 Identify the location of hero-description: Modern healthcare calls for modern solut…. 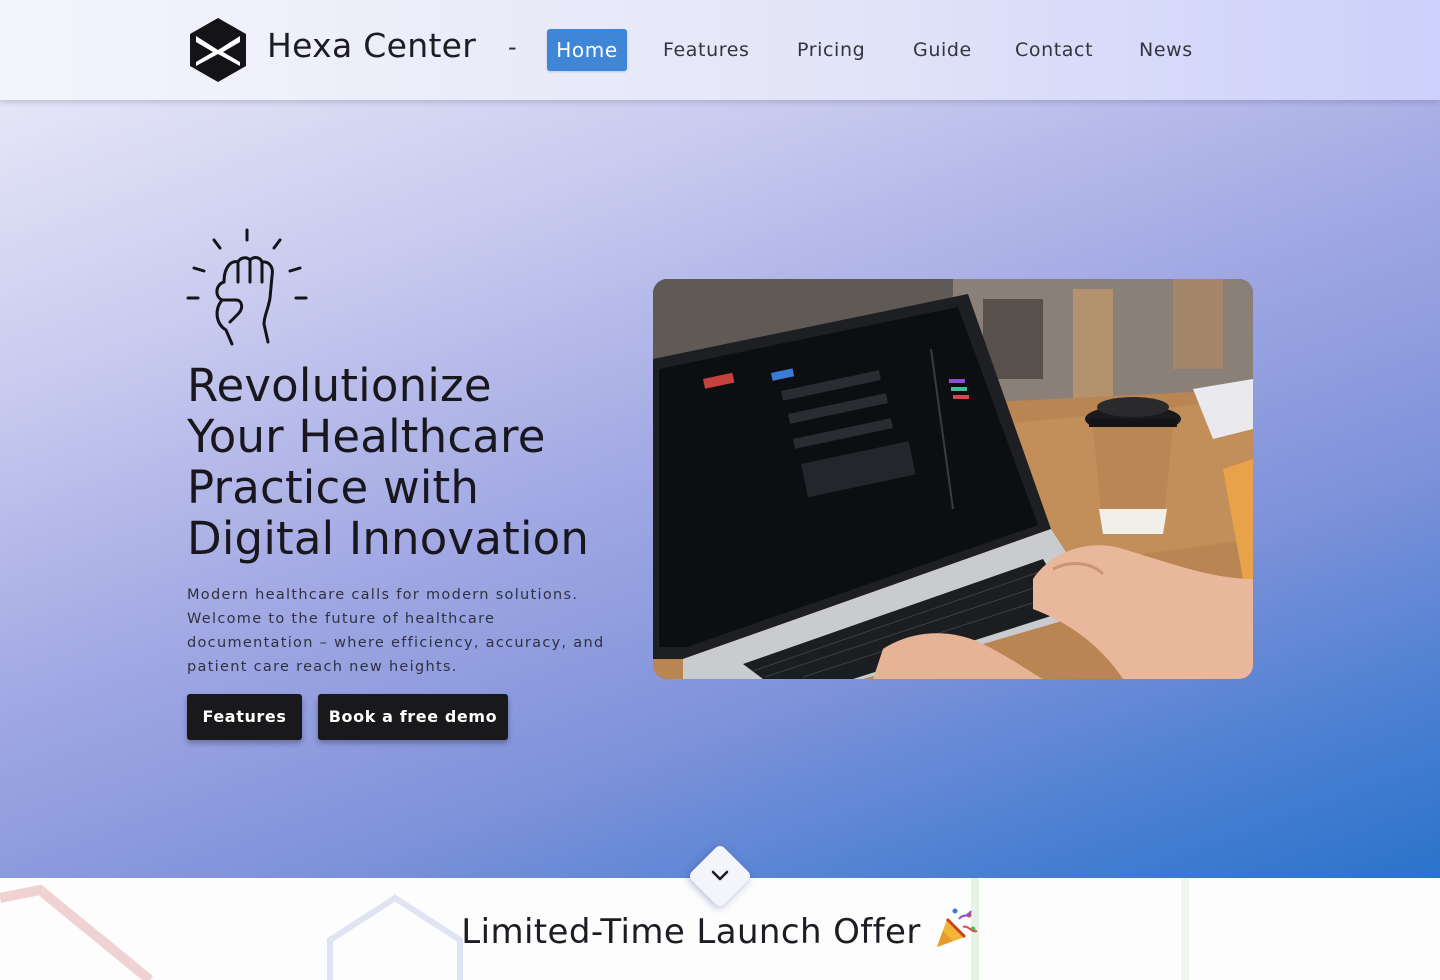
(397, 631).